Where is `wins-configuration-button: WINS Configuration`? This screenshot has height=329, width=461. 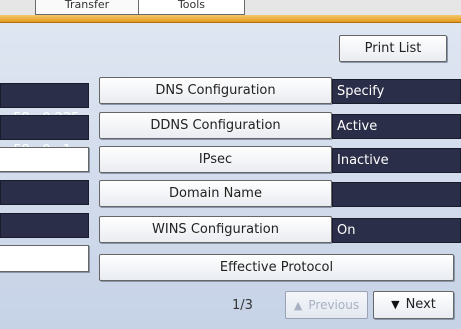 wins-configuration-button: WINS Configuration is located at coordinates (215, 229).